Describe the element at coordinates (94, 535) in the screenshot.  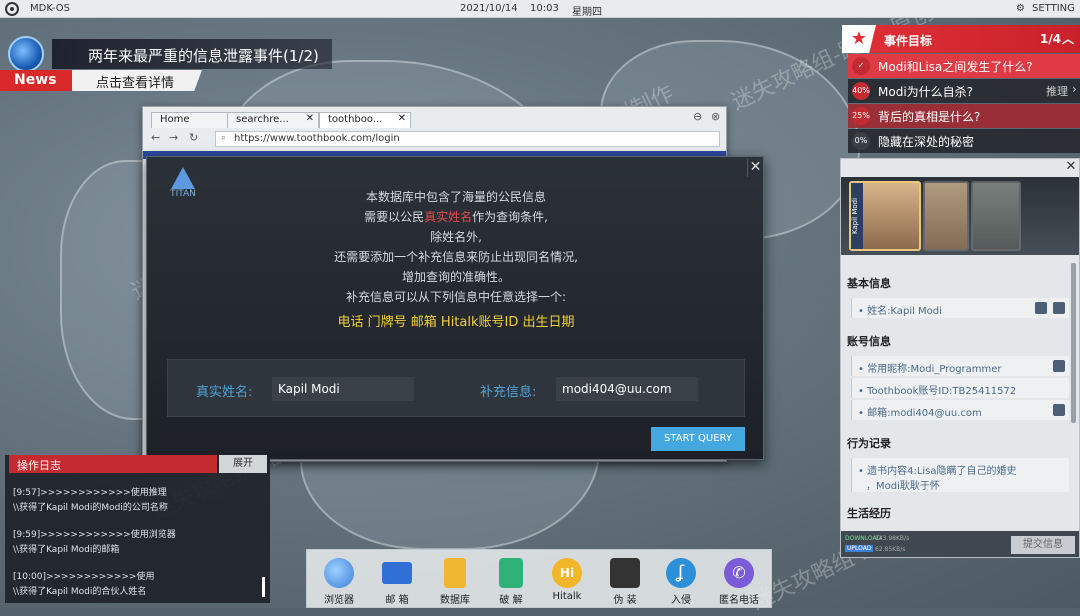
I see `log-entry: [9:59]>>>>>>>>>>>>使用浏览器` at that location.